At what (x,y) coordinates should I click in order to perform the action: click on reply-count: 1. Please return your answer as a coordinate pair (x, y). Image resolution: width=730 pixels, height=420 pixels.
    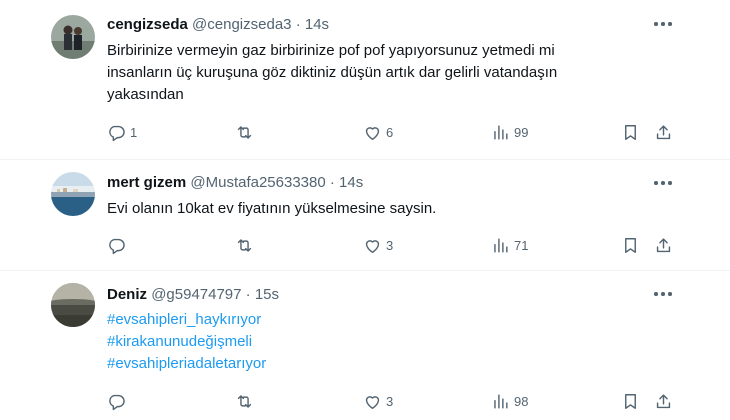
    Looking at the image, I should click on (134, 132).